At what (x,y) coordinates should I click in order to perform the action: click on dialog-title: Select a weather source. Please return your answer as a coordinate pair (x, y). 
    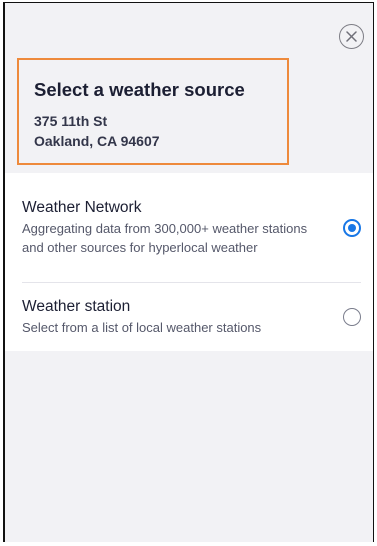
    Looking at the image, I should click on (139, 89).